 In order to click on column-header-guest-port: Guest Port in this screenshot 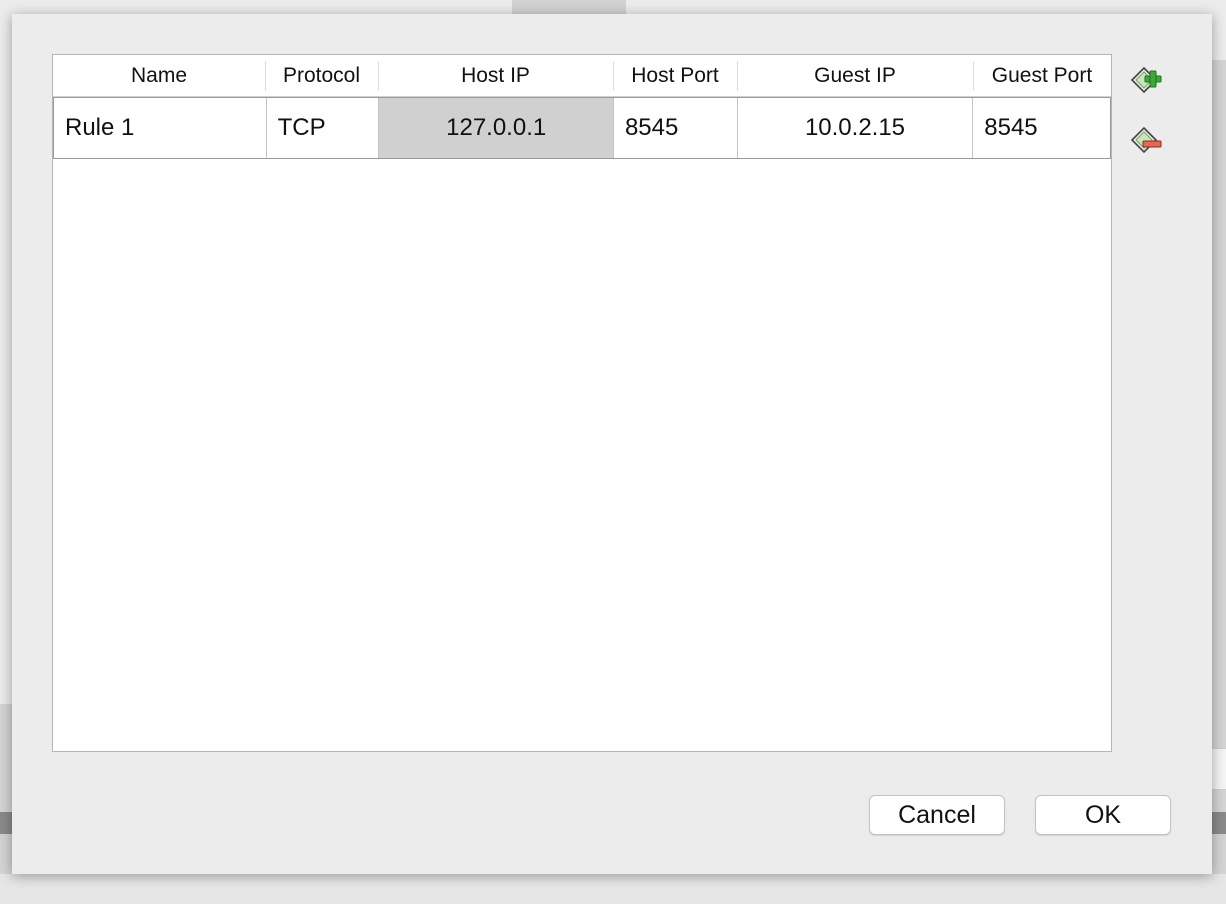, I will do `click(1042, 76)`.